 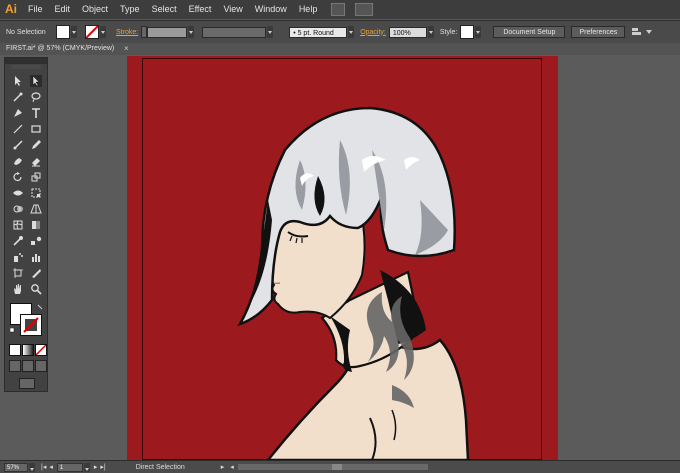 I want to click on screen-mode-icon, so click(x=27, y=383).